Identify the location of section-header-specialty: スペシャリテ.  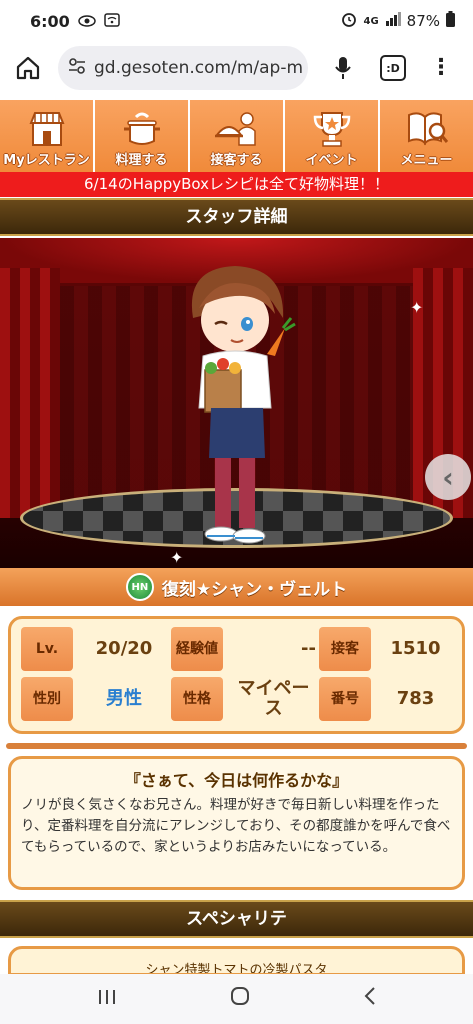
(236, 919).